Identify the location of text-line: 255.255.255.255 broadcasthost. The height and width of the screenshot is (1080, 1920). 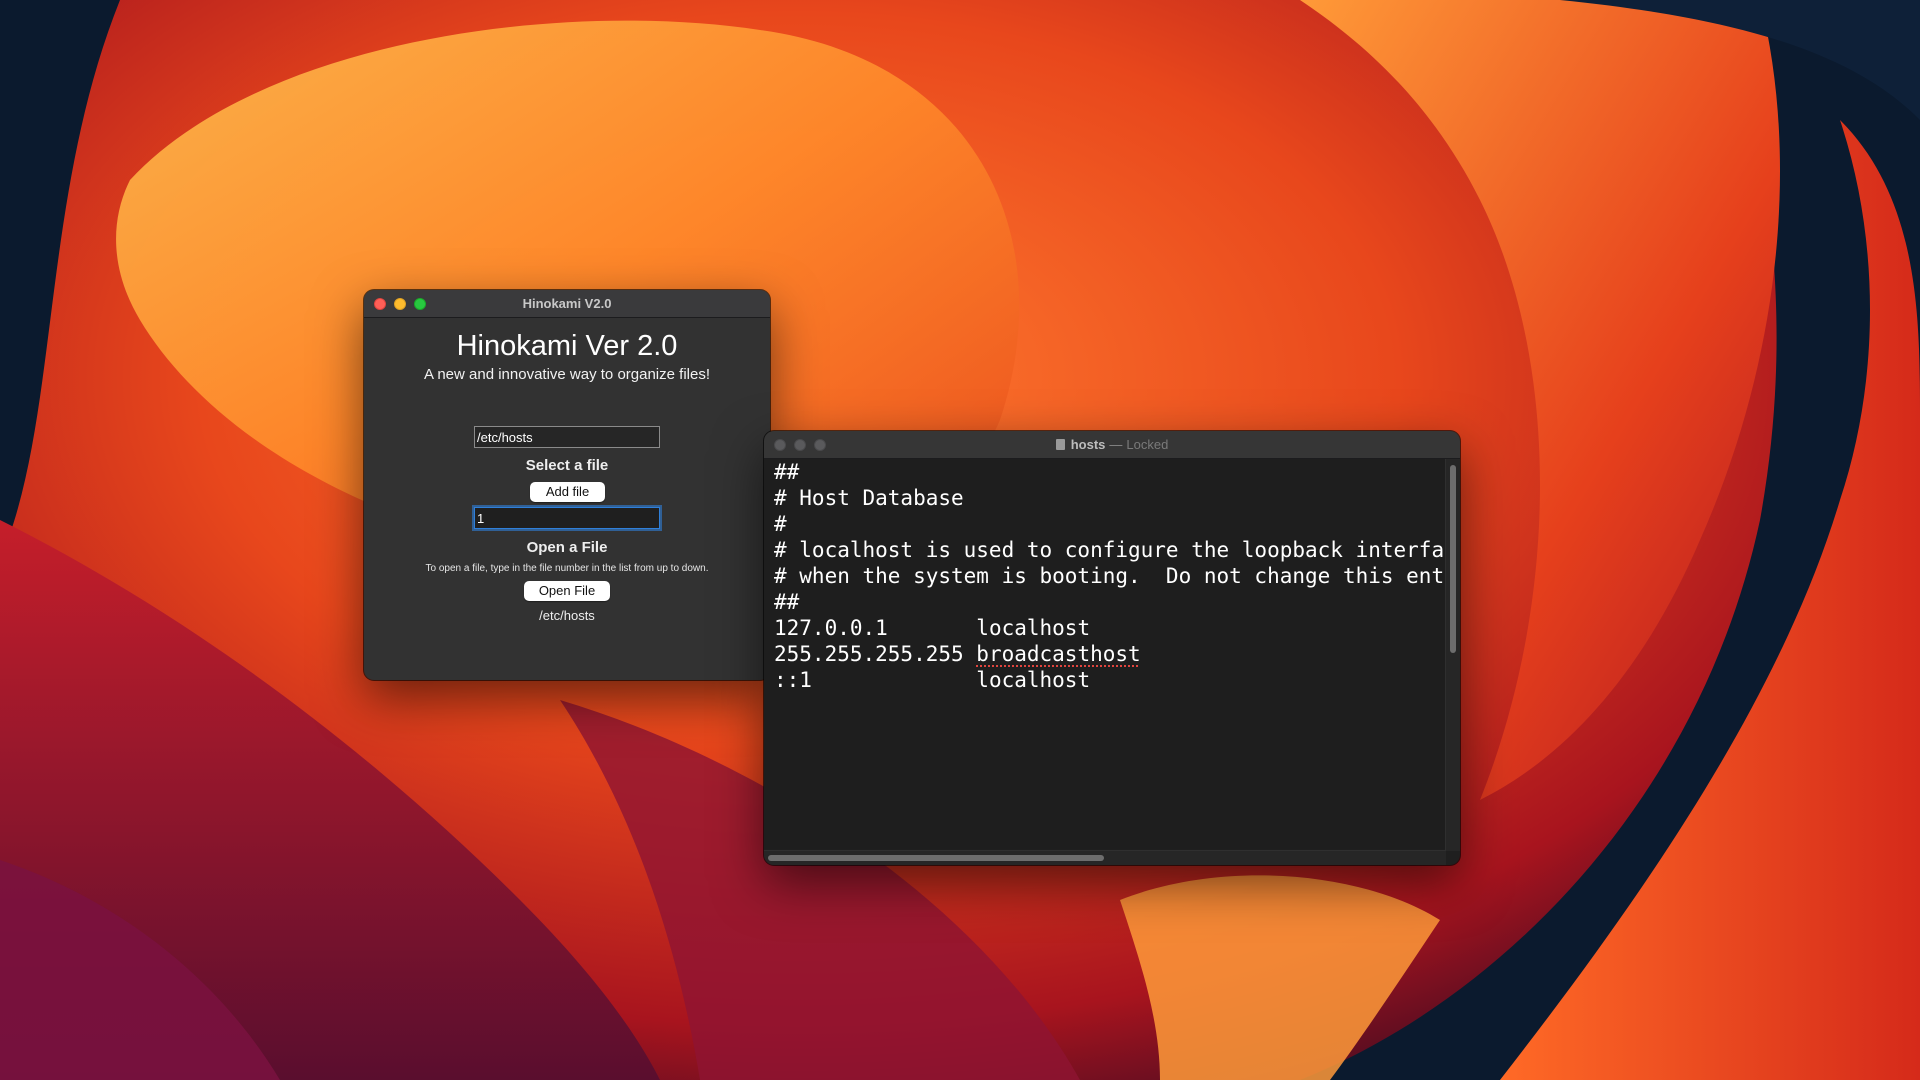
(957, 654).